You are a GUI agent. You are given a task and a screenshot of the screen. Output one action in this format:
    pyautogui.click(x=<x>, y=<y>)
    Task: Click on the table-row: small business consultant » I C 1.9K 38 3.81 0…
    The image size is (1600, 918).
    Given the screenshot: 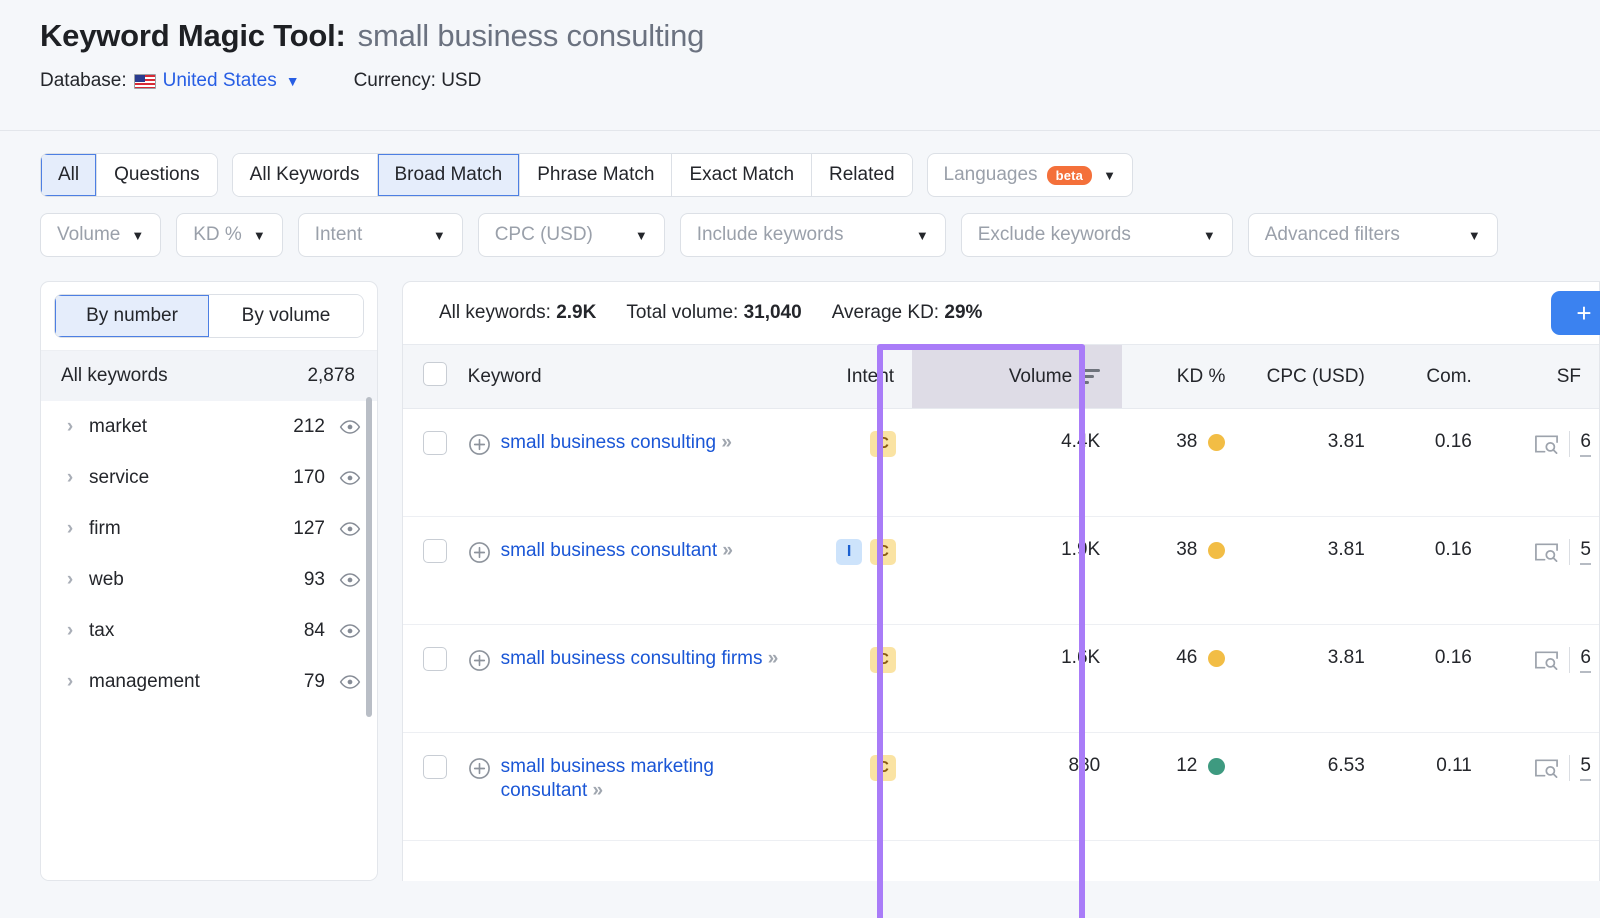 What is the action you would take?
    pyautogui.click(x=1001, y=570)
    